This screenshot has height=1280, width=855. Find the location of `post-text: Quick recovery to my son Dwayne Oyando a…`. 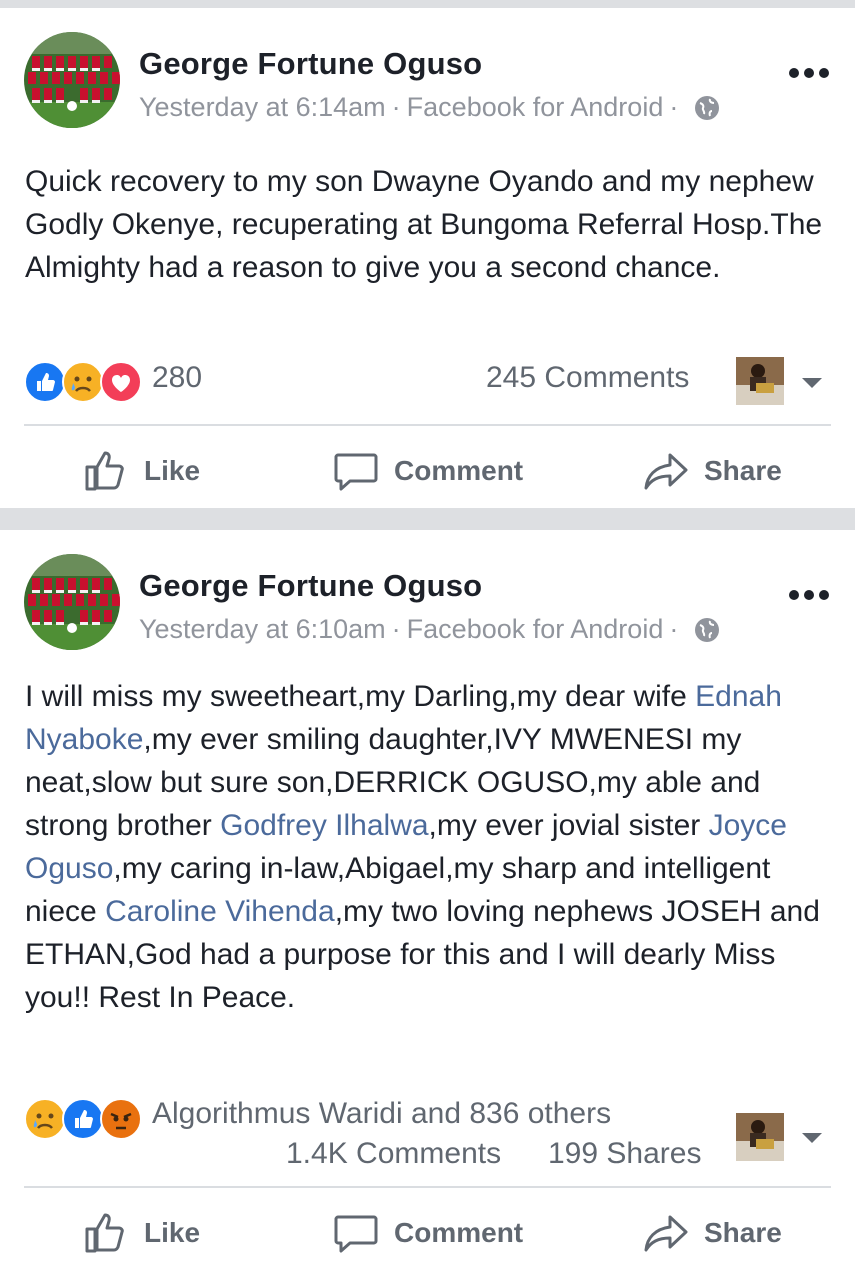

post-text: Quick recovery to my son Dwayne Oyando a… is located at coordinates (424, 224).